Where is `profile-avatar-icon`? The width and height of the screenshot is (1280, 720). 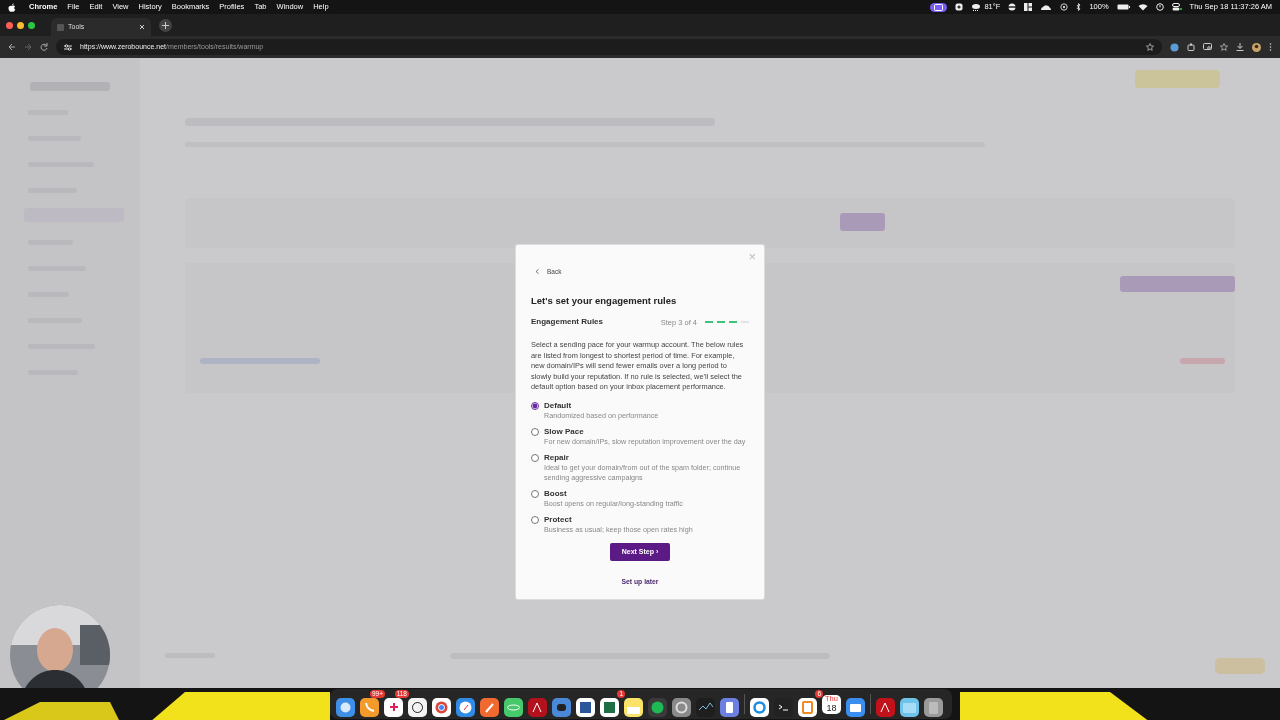 profile-avatar-icon is located at coordinates (1256, 47).